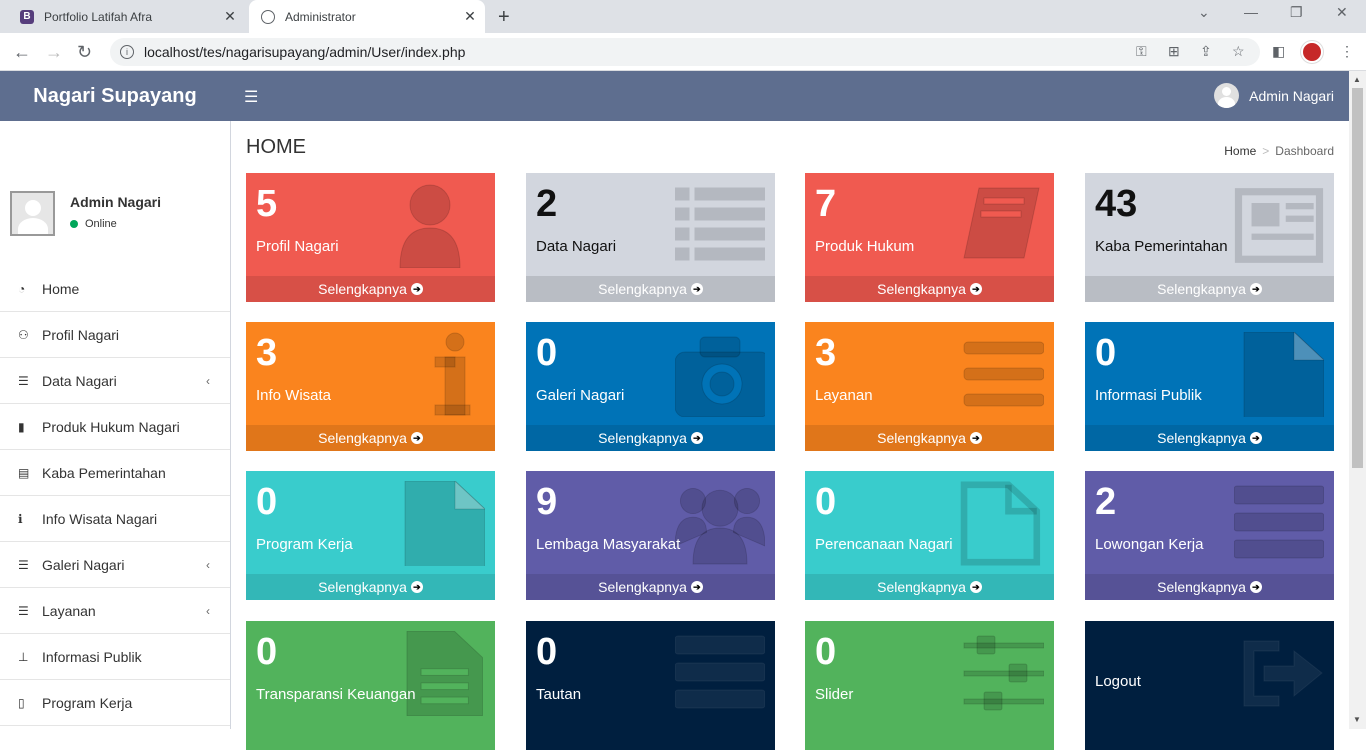 This screenshot has height=750, width=1366. What do you see at coordinates (929, 386) in the screenshot?
I see `stat-box-layanan: 3 Layanan Selengkapnya ➔` at bounding box center [929, 386].